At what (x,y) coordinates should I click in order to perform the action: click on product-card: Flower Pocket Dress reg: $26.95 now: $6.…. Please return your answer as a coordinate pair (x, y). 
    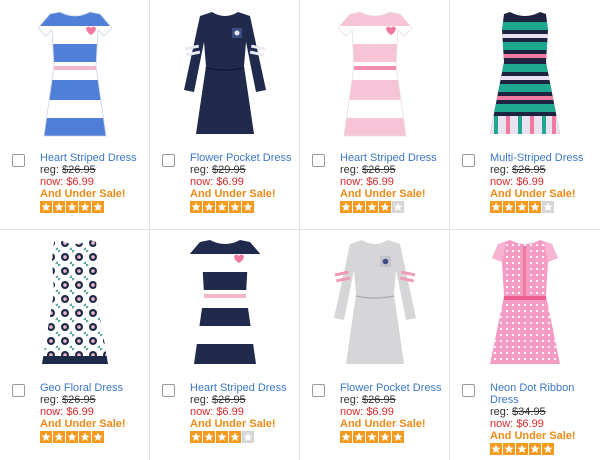
    Looking at the image, I should click on (375, 345).